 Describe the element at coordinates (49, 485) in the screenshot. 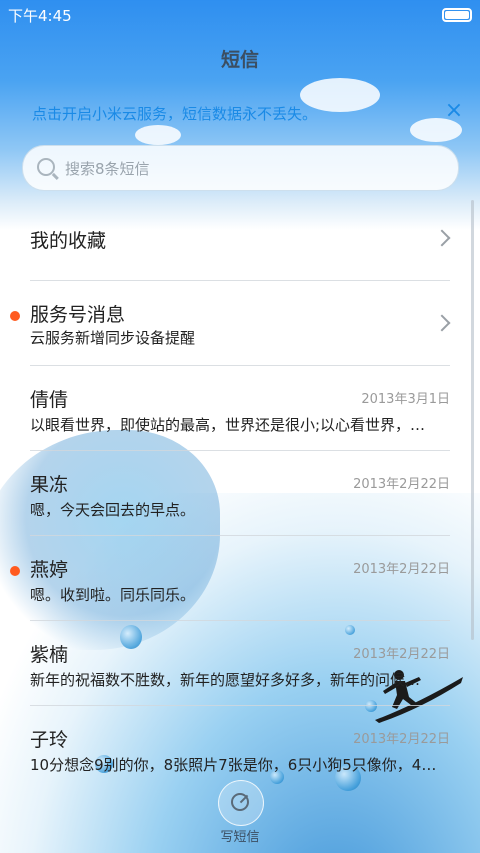

I see `conversation-name: 果冻` at that location.